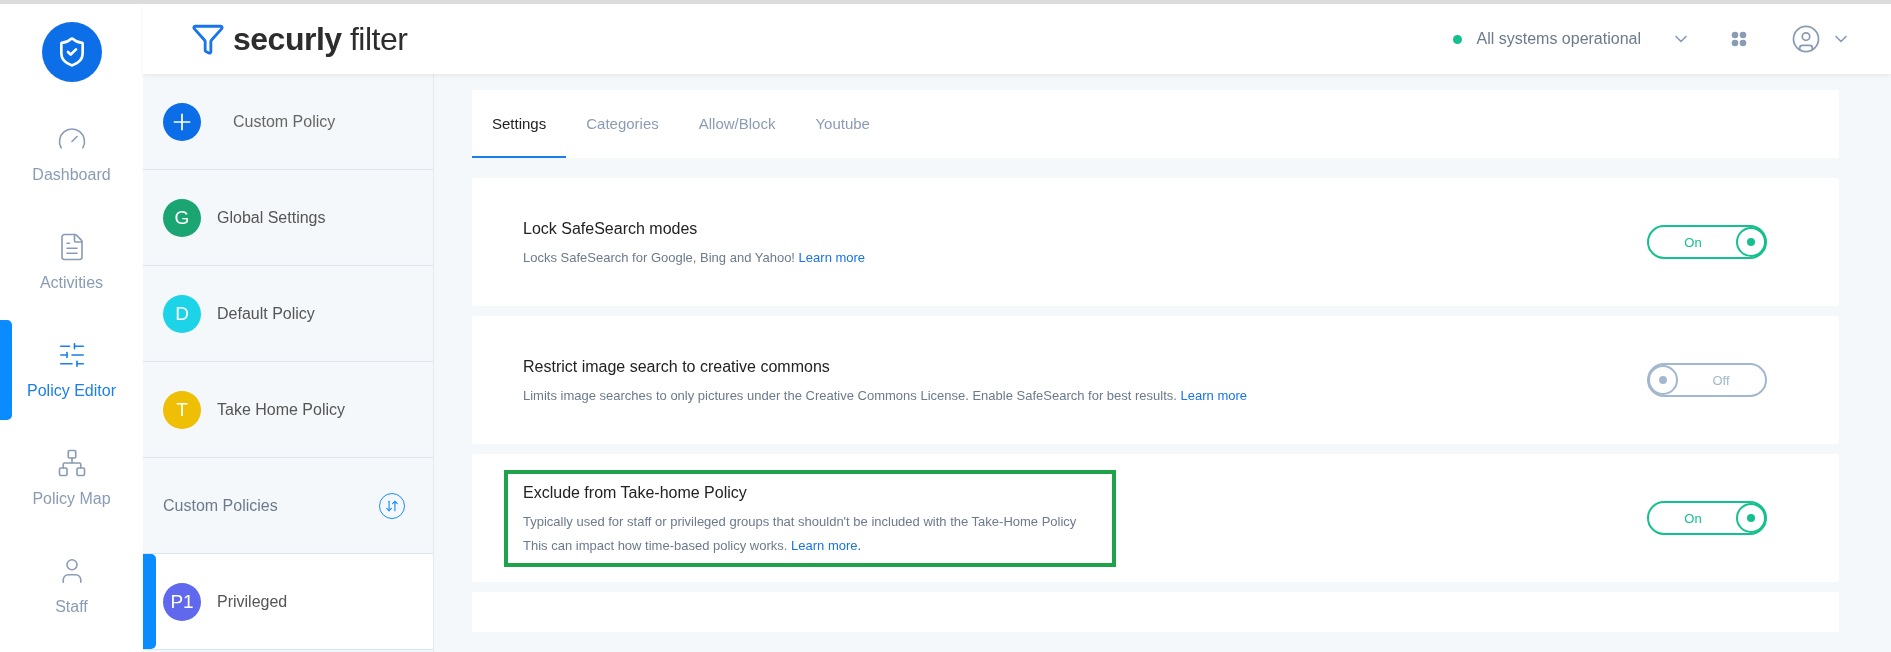 This screenshot has width=1891, height=652. Describe the element at coordinates (635, 492) in the screenshot. I see `setting-title: Exclude from Take-home Policy` at that location.